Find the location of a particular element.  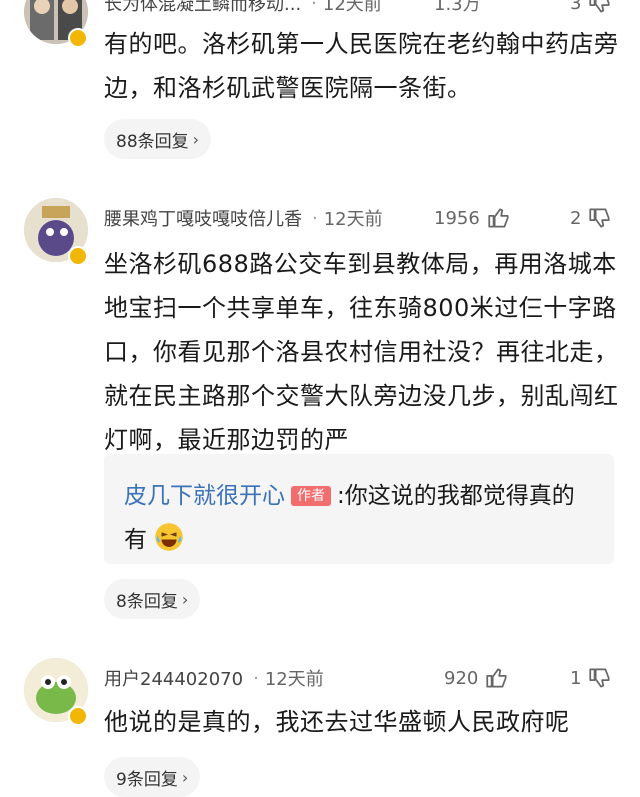

replies-count: 88条回复 is located at coordinates (152, 141).